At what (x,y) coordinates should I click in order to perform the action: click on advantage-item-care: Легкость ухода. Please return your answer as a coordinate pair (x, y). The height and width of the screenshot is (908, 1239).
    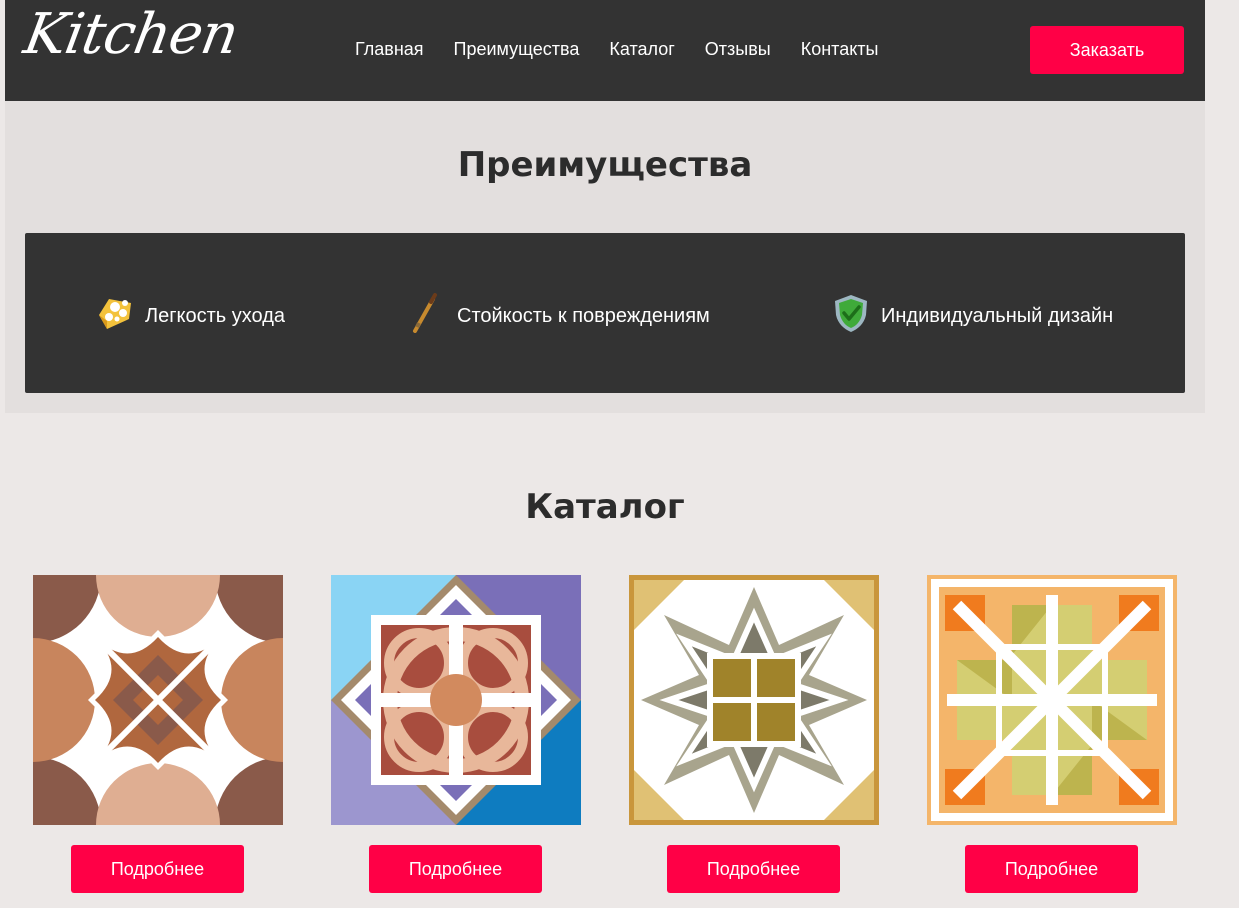
    Looking at the image, I should click on (190, 316).